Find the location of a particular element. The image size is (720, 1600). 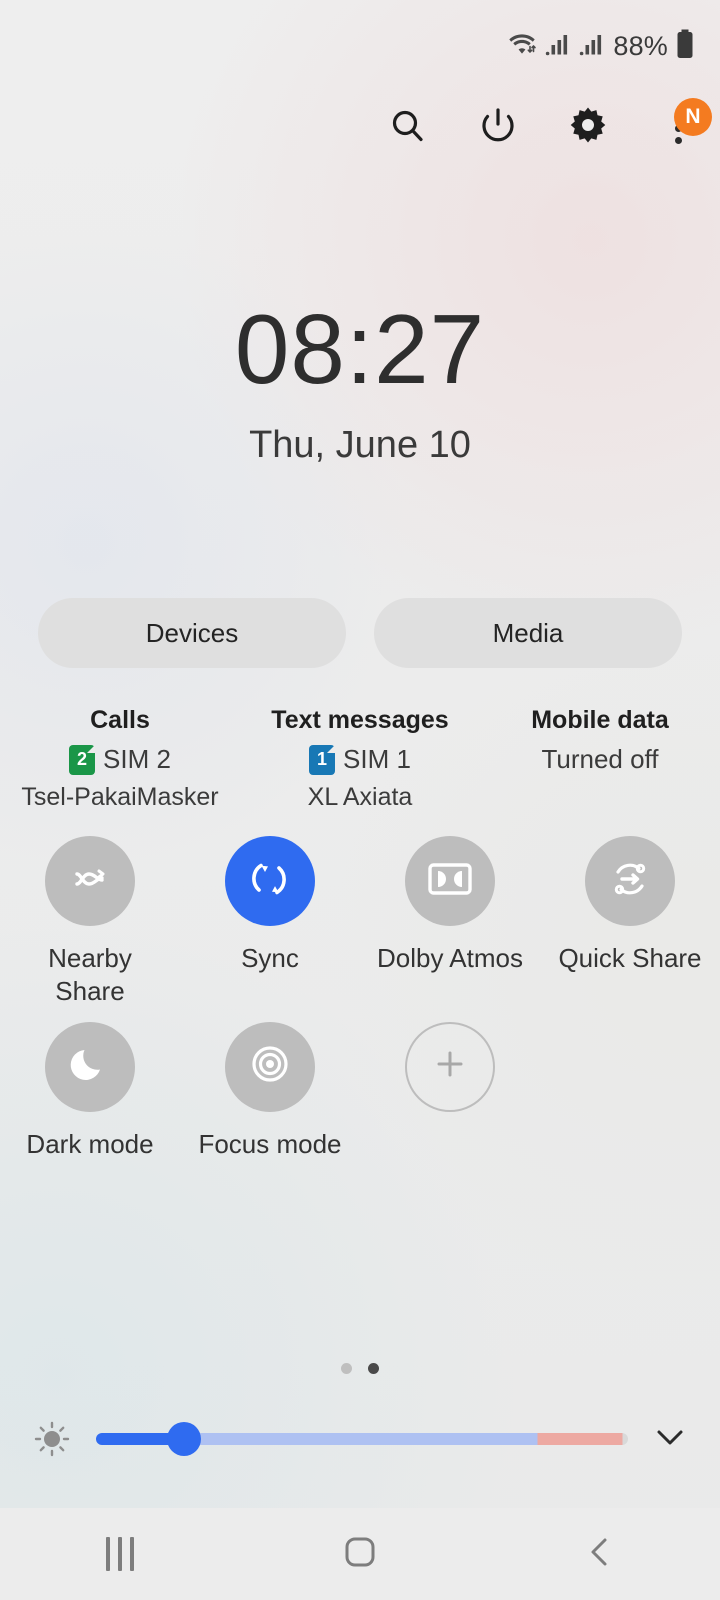

more-options-button: N is located at coordinates (683, 125).